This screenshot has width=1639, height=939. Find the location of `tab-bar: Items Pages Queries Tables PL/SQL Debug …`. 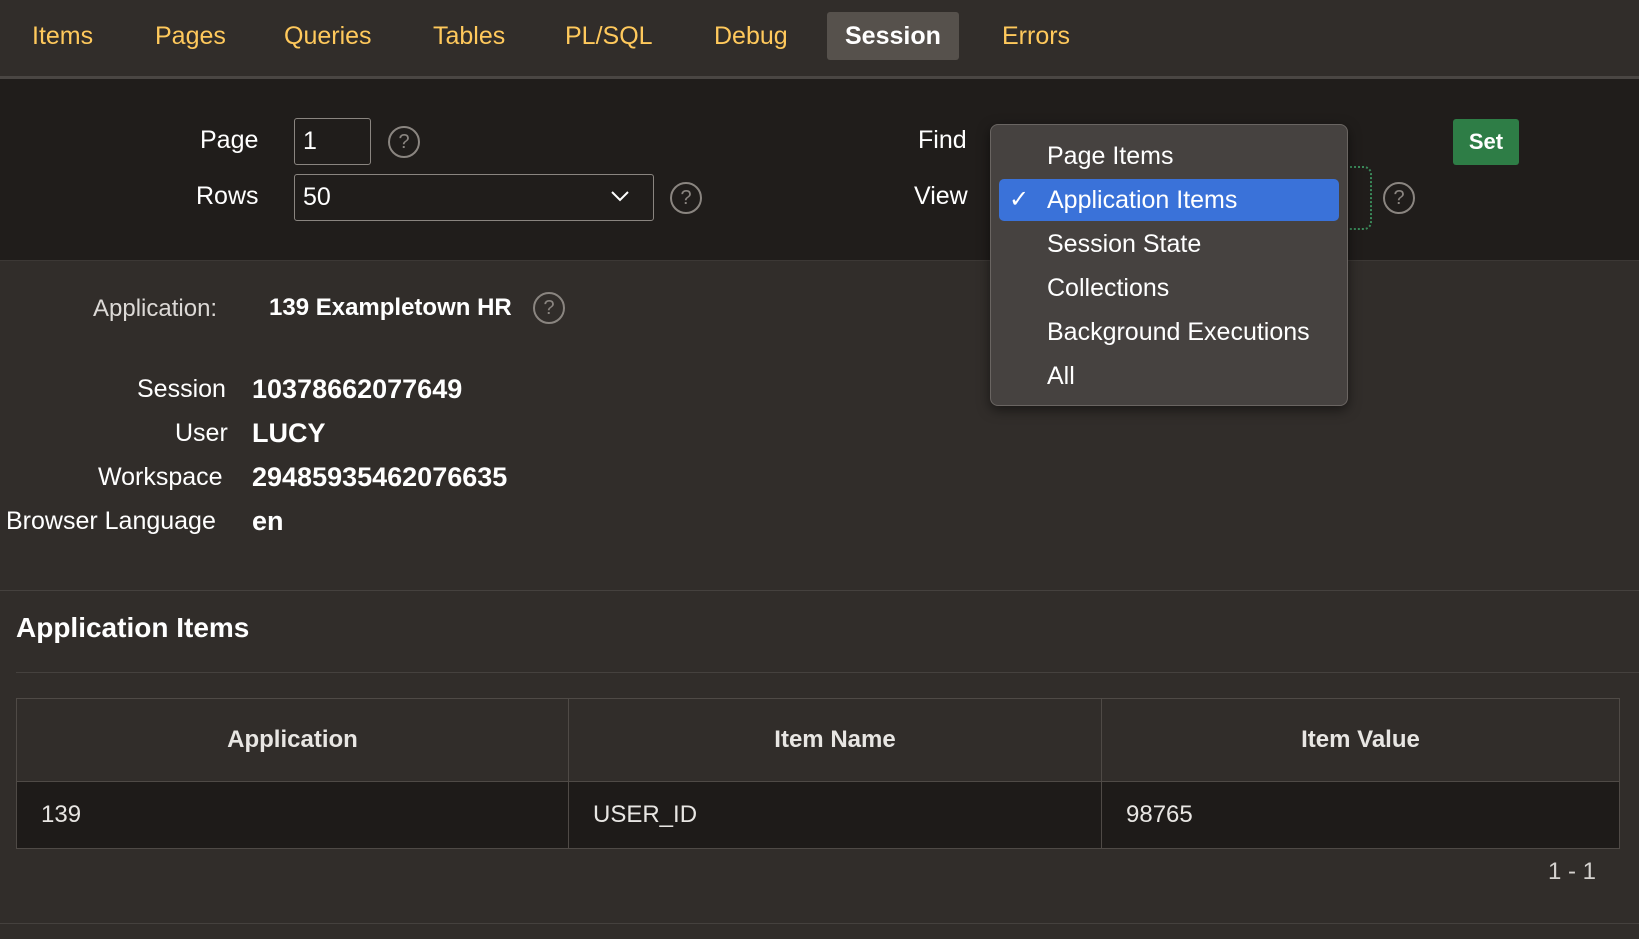

tab-bar: Items Pages Queries Tables PL/SQL Debug … is located at coordinates (819, 39).